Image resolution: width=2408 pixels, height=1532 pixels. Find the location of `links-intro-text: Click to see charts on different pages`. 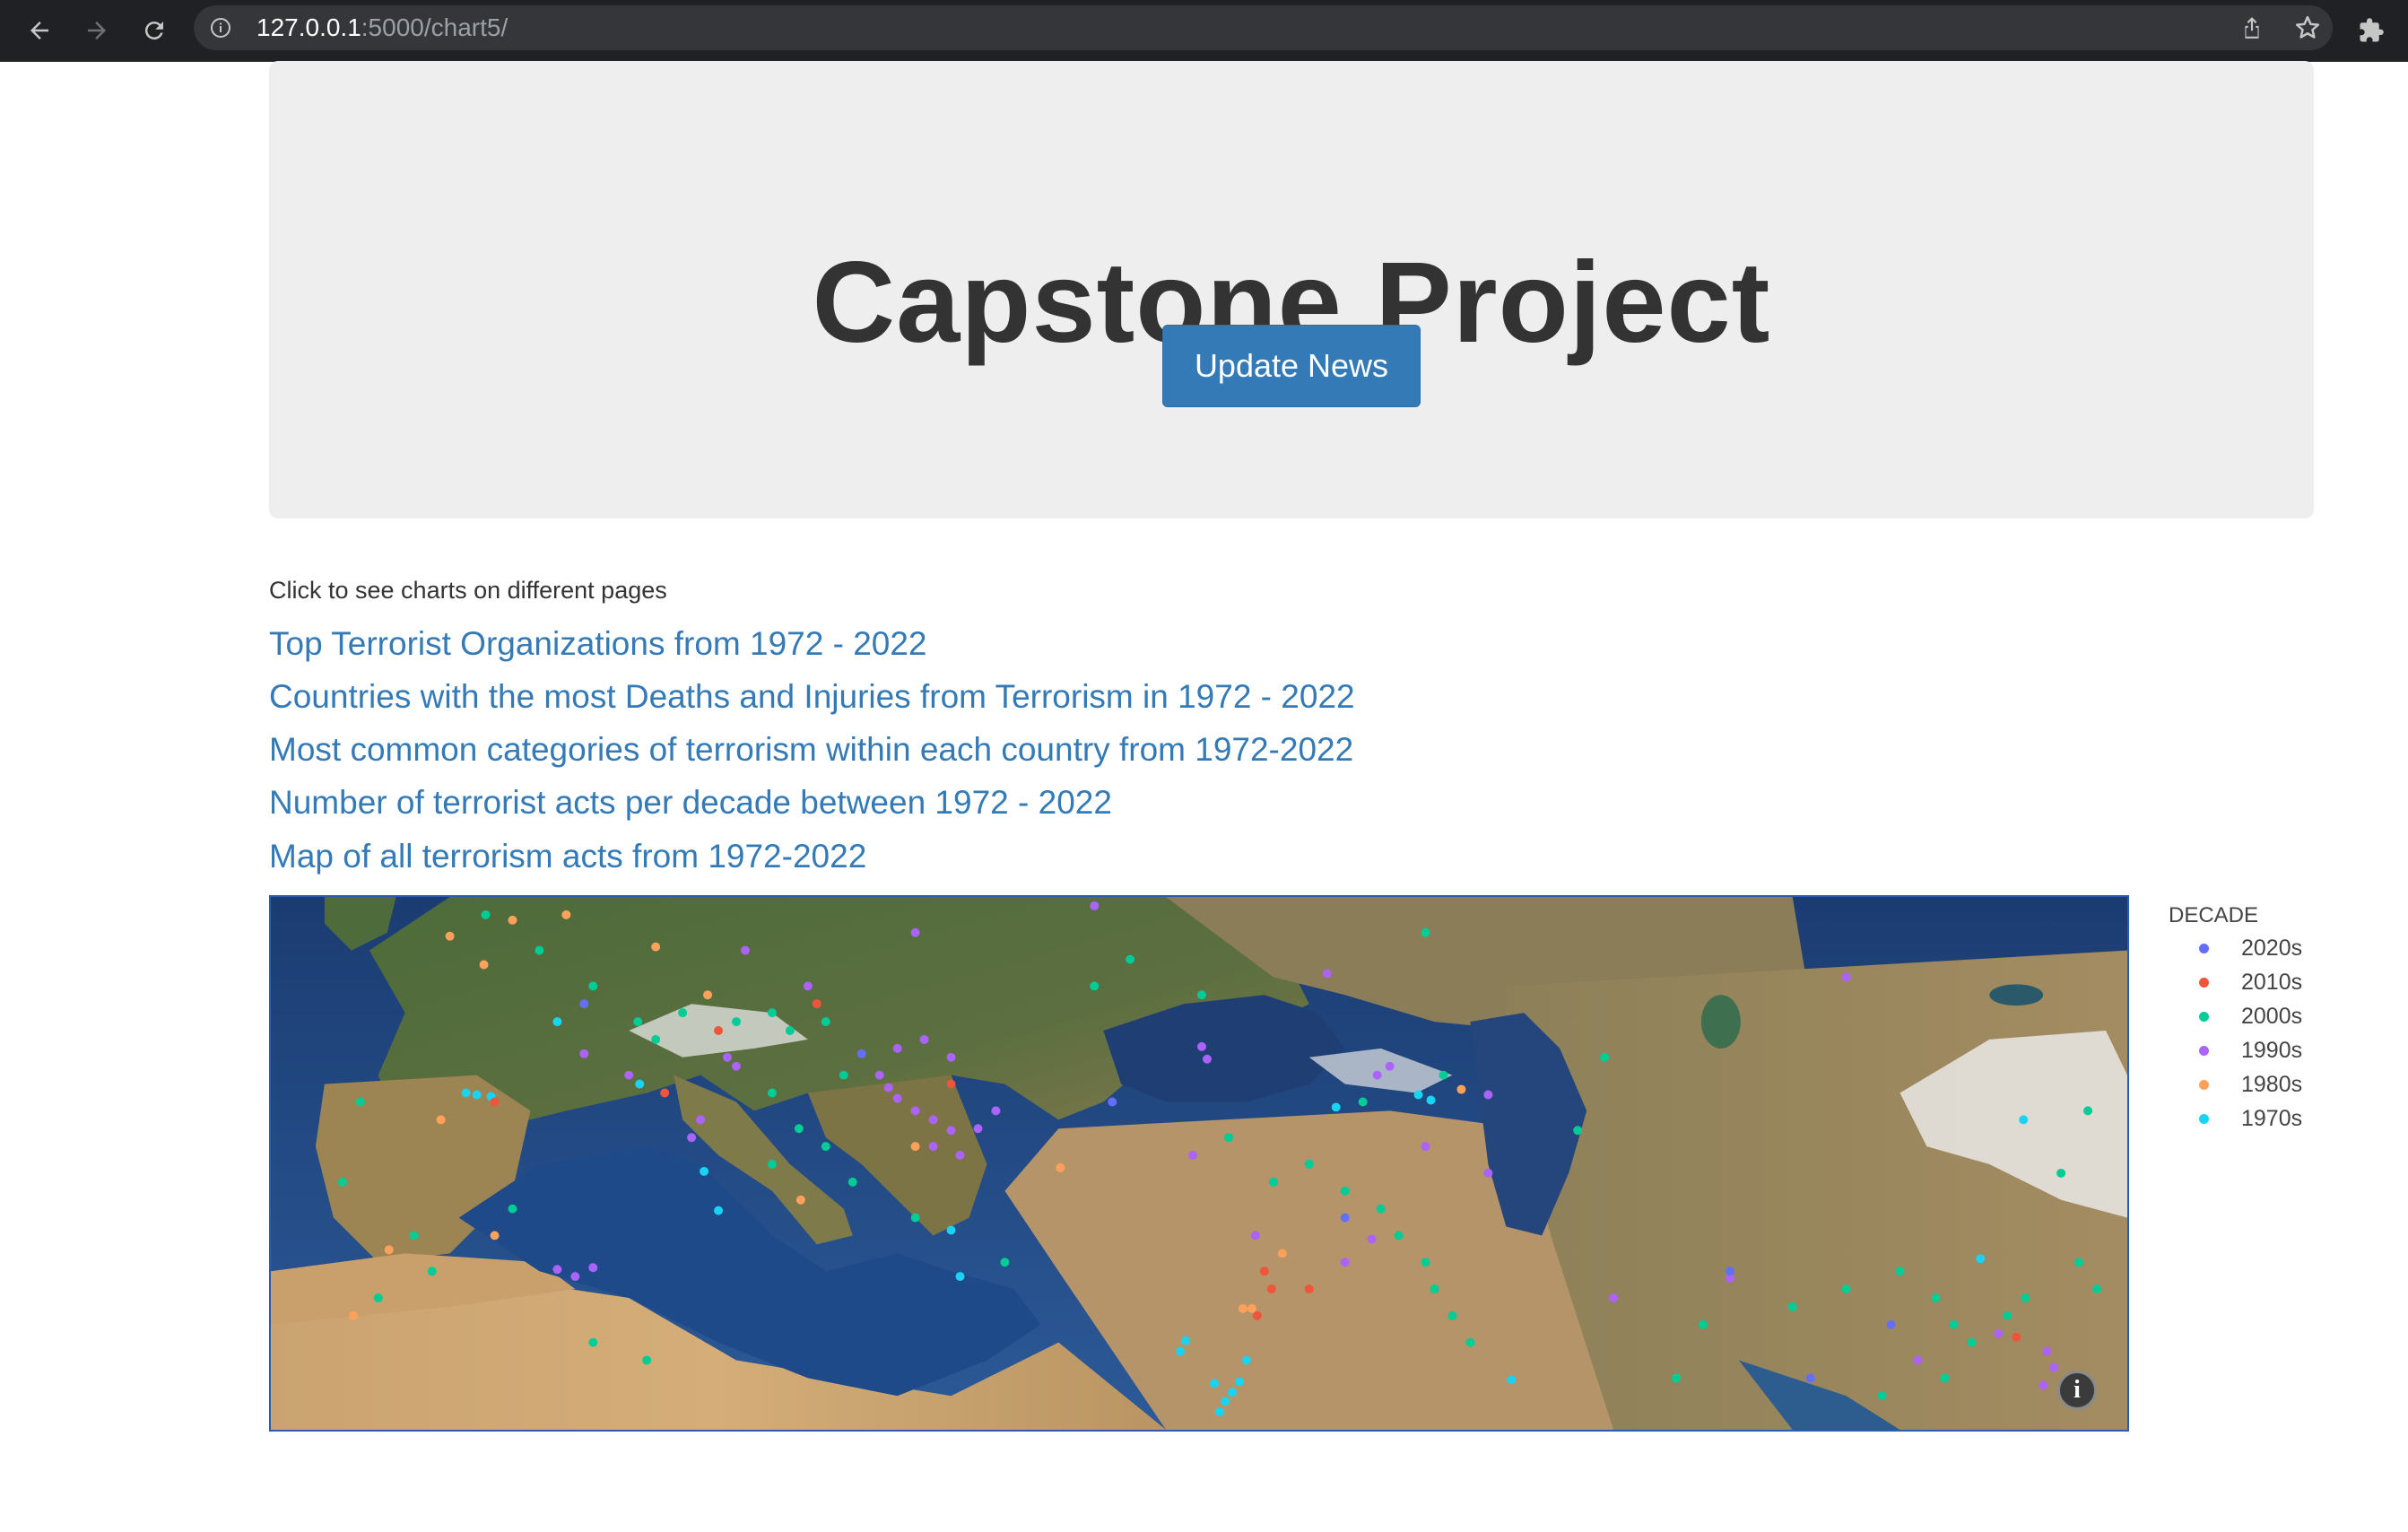

links-intro-text: Click to see charts on different pages is located at coordinates (468, 590).